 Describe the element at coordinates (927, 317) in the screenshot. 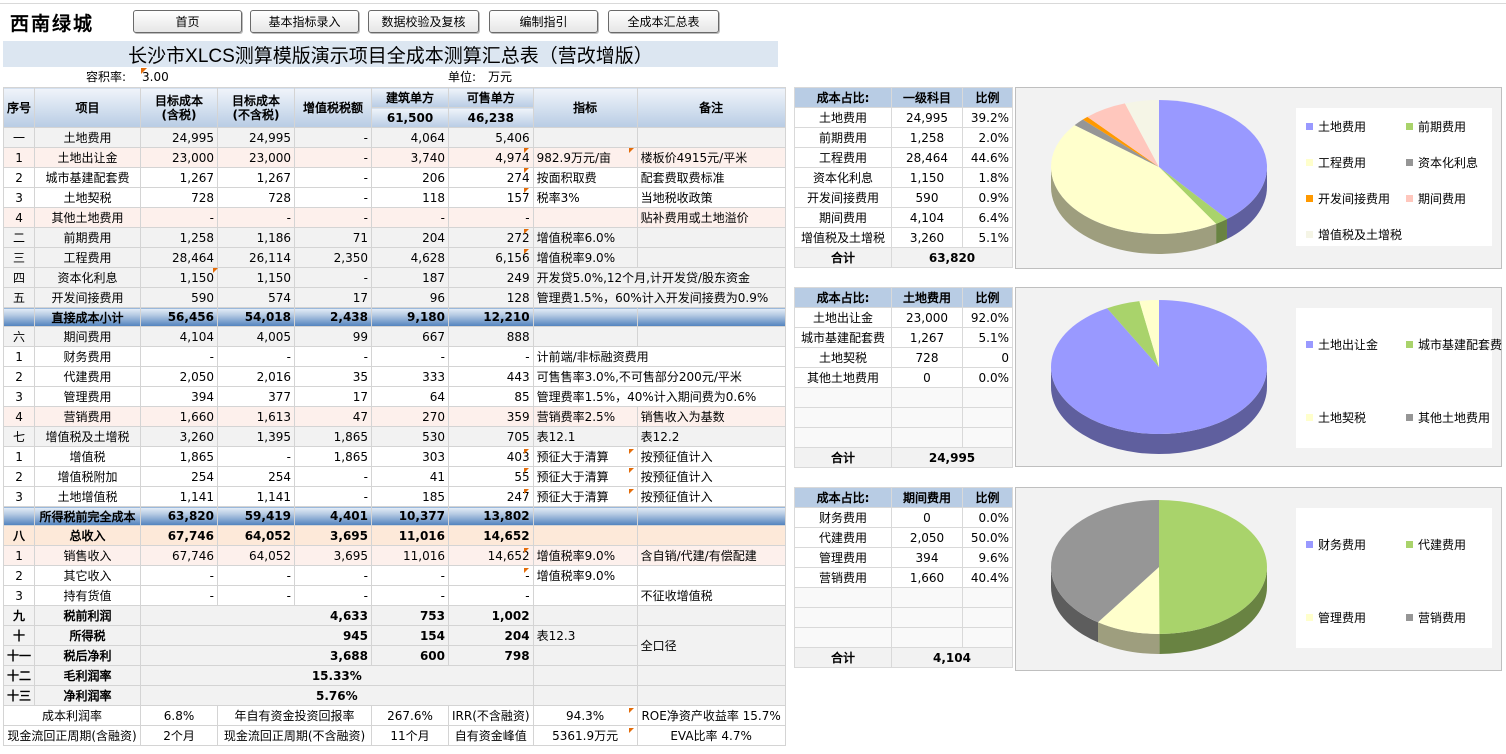

I see `side-cell: 23,000` at that location.